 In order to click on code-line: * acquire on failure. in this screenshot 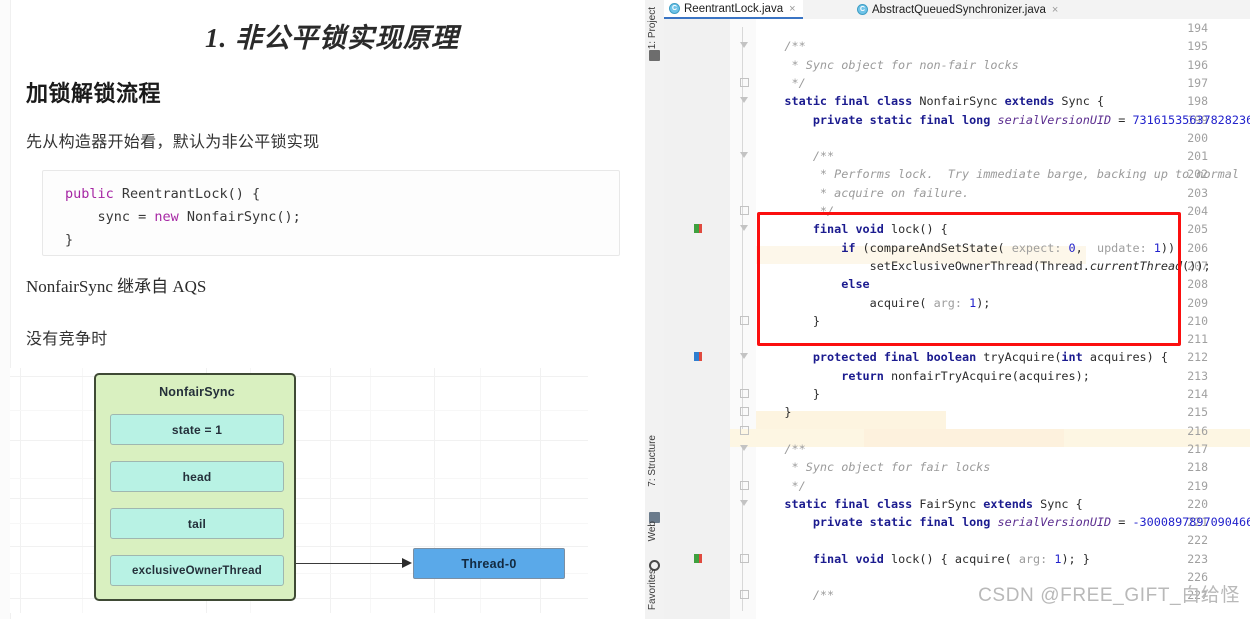, I will do `click(863, 192)`.